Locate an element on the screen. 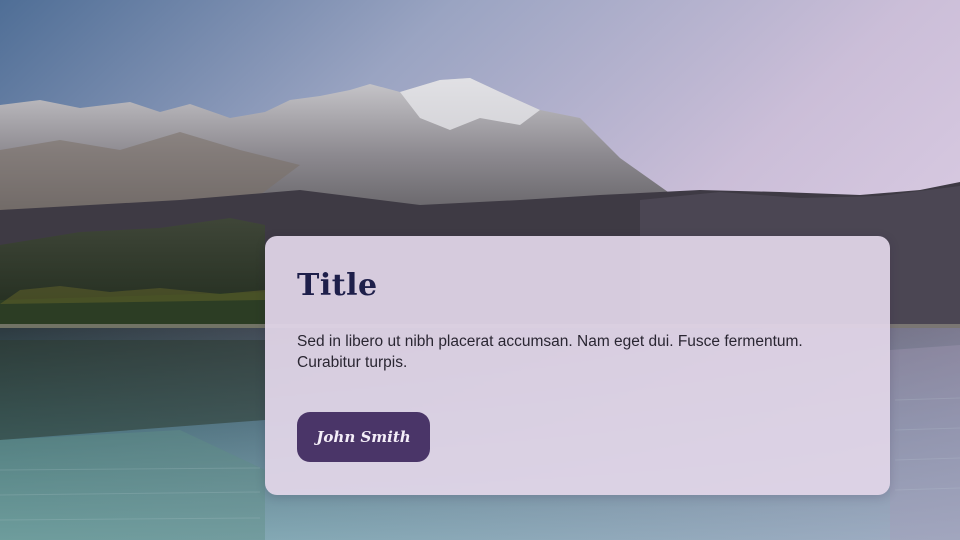 The height and width of the screenshot is (540, 960). card-title: Title is located at coordinates (337, 285).